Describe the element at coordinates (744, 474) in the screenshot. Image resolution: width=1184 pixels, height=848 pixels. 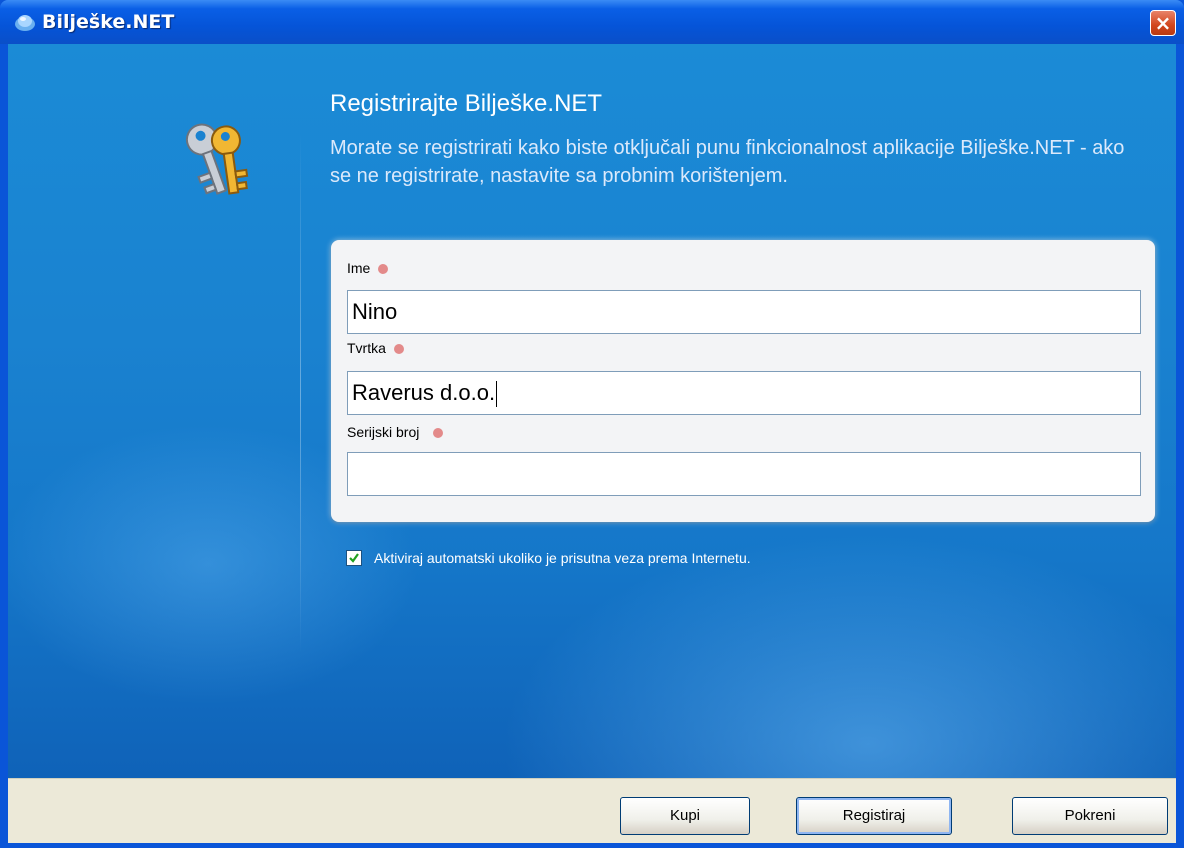
I see `serial-number-input` at that location.